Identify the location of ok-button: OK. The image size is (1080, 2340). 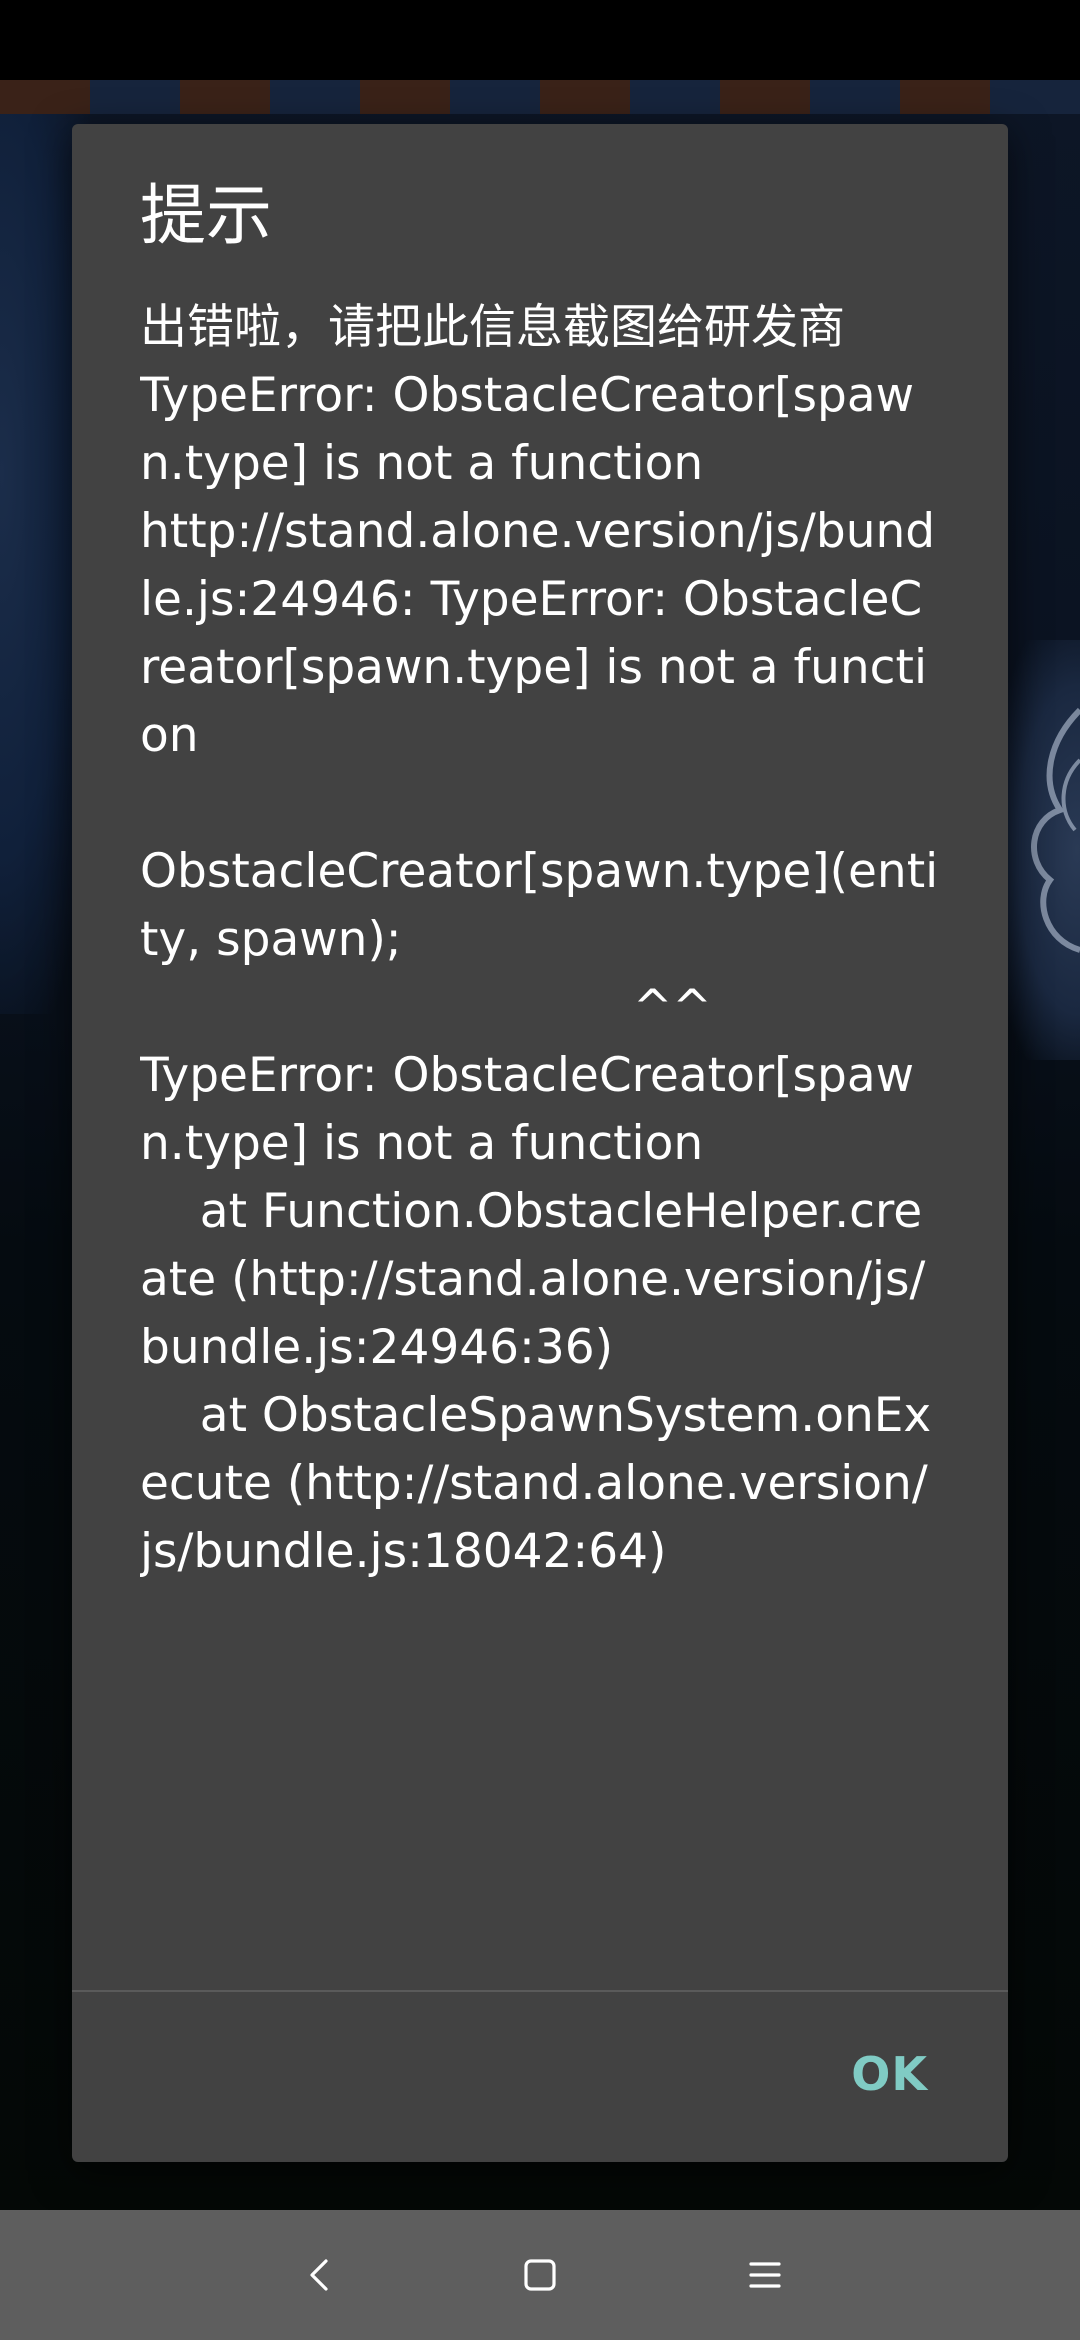
(889, 2074).